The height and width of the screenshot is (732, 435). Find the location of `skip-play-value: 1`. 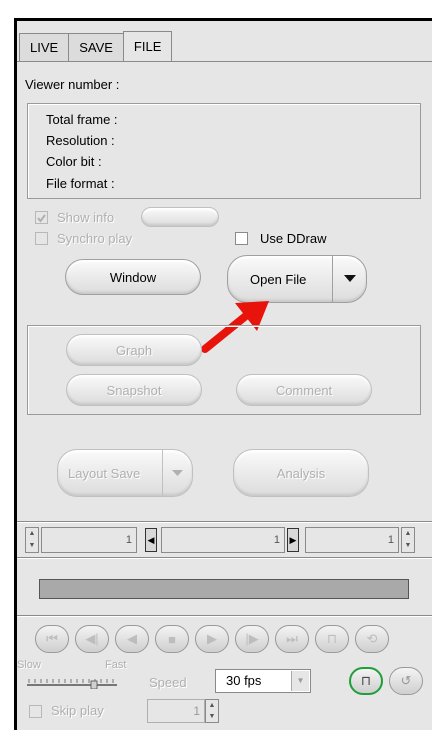

skip-play-value: 1 is located at coordinates (176, 711).